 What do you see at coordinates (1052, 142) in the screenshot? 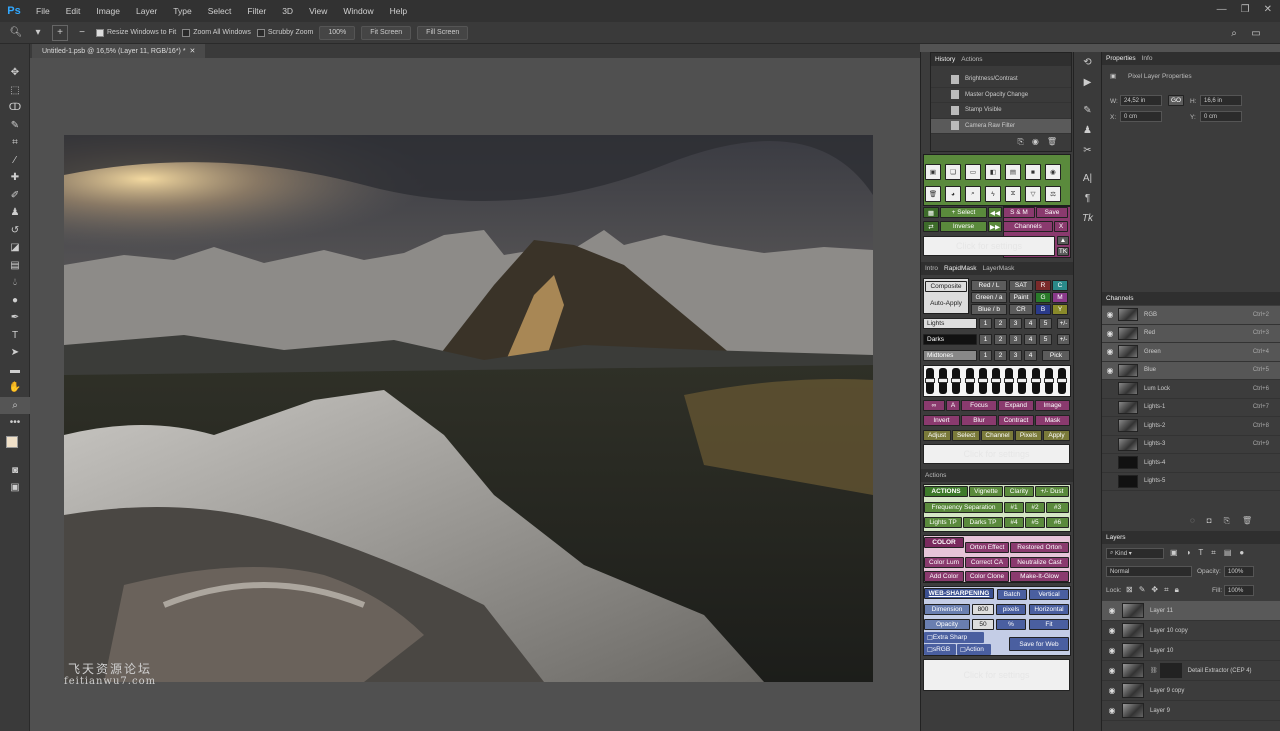
I see `delete-state-icon: 🗑︎` at bounding box center [1052, 142].